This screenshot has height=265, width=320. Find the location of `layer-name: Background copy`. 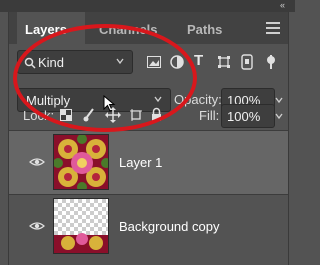

layer-name: Background copy is located at coordinates (169, 226).